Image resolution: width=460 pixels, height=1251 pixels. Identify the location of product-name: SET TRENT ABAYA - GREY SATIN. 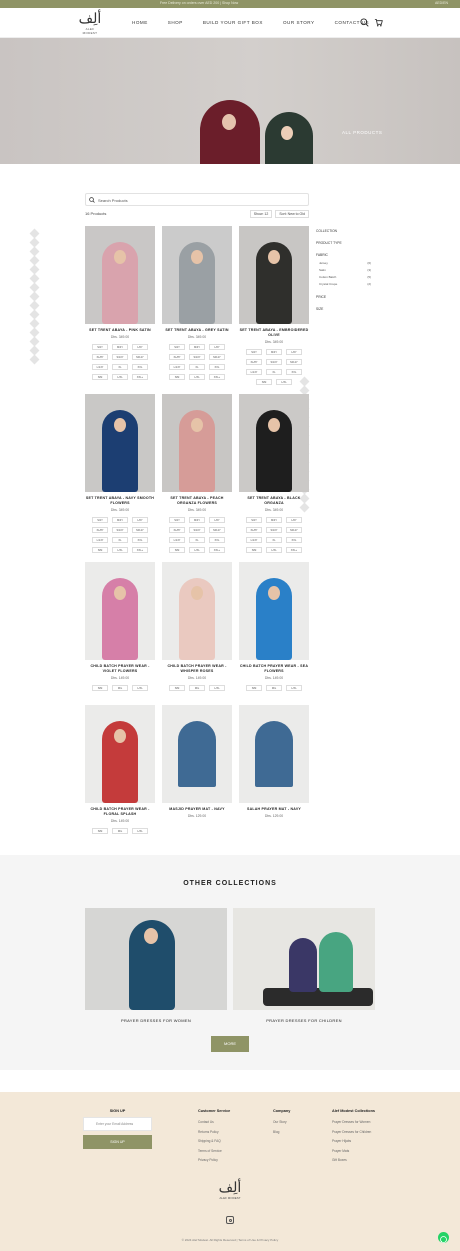
(197, 330).